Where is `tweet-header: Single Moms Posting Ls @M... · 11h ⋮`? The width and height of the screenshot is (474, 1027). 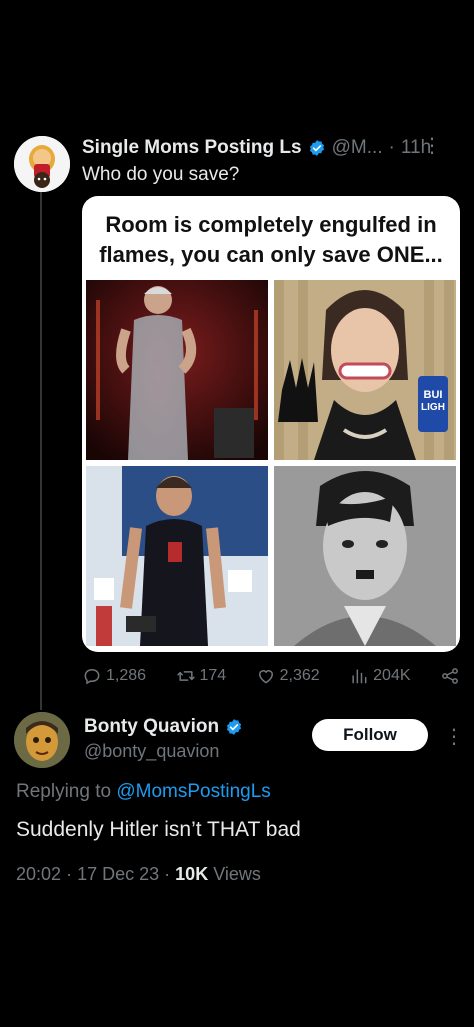
tweet-header: Single Moms Posting Ls @M... · 11h ⋮ is located at coordinates (270, 148).